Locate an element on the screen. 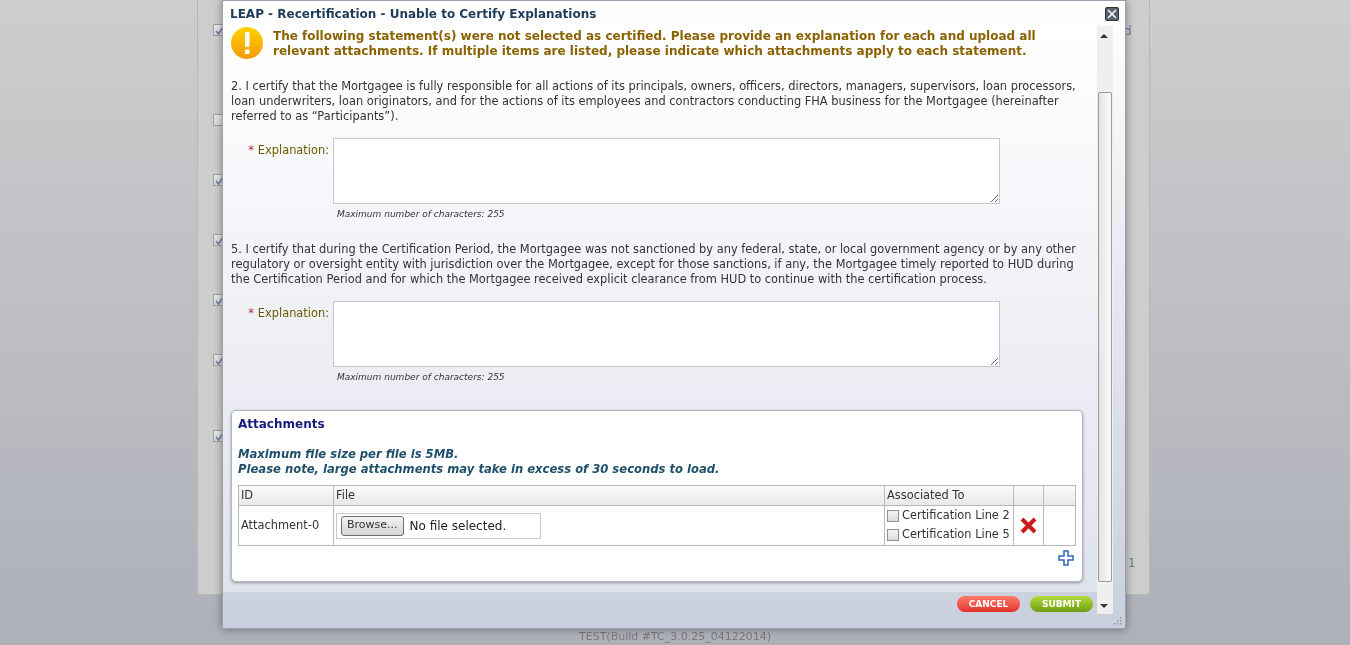 This screenshot has height=645, width=1350. column-header: File is located at coordinates (609, 495).